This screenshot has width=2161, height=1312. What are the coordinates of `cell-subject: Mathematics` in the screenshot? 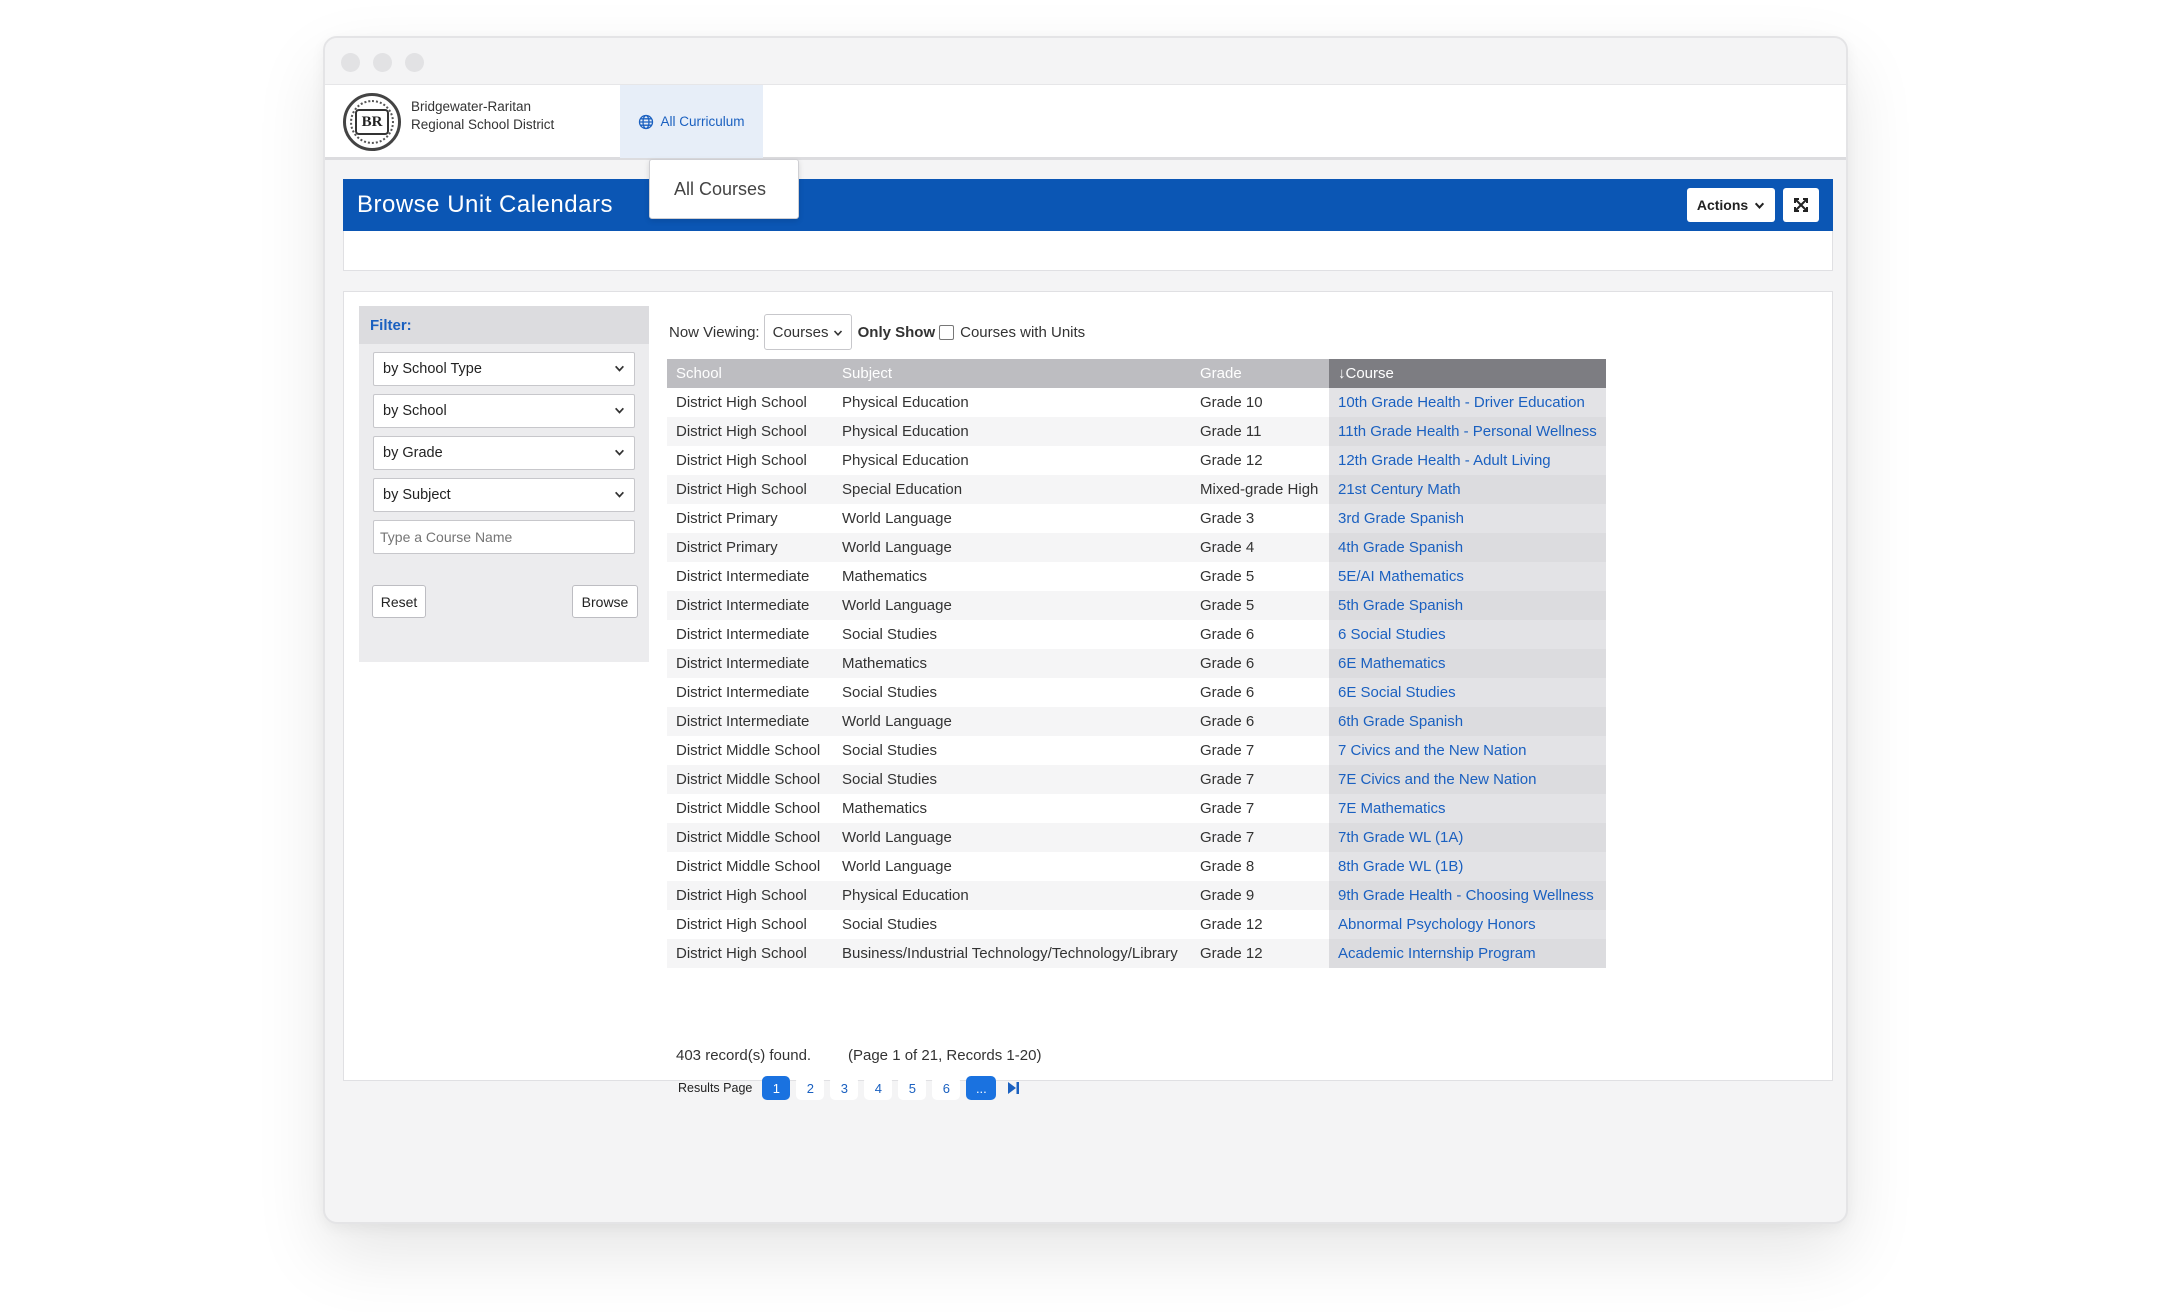 It's located at (885, 576).